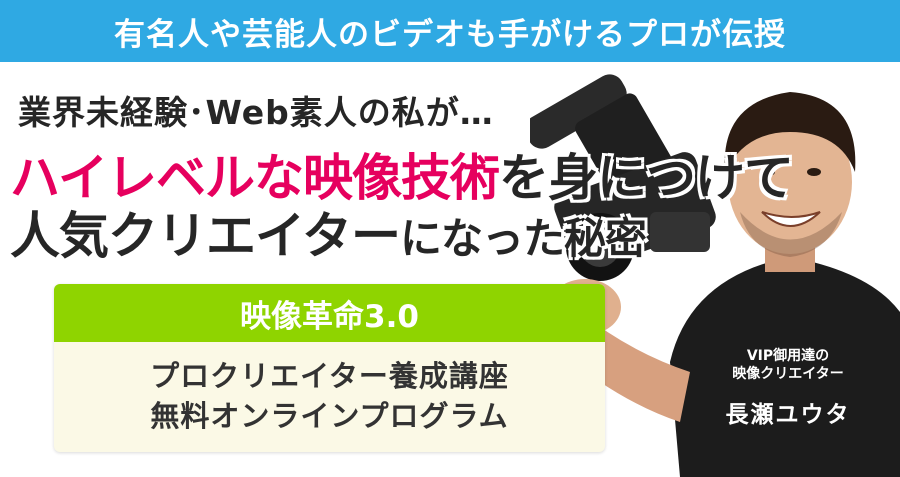 This screenshot has height=477, width=900. Describe the element at coordinates (788, 415) in the screenshot. I see `presenter-name: 長瀬ユウタ` at that location.